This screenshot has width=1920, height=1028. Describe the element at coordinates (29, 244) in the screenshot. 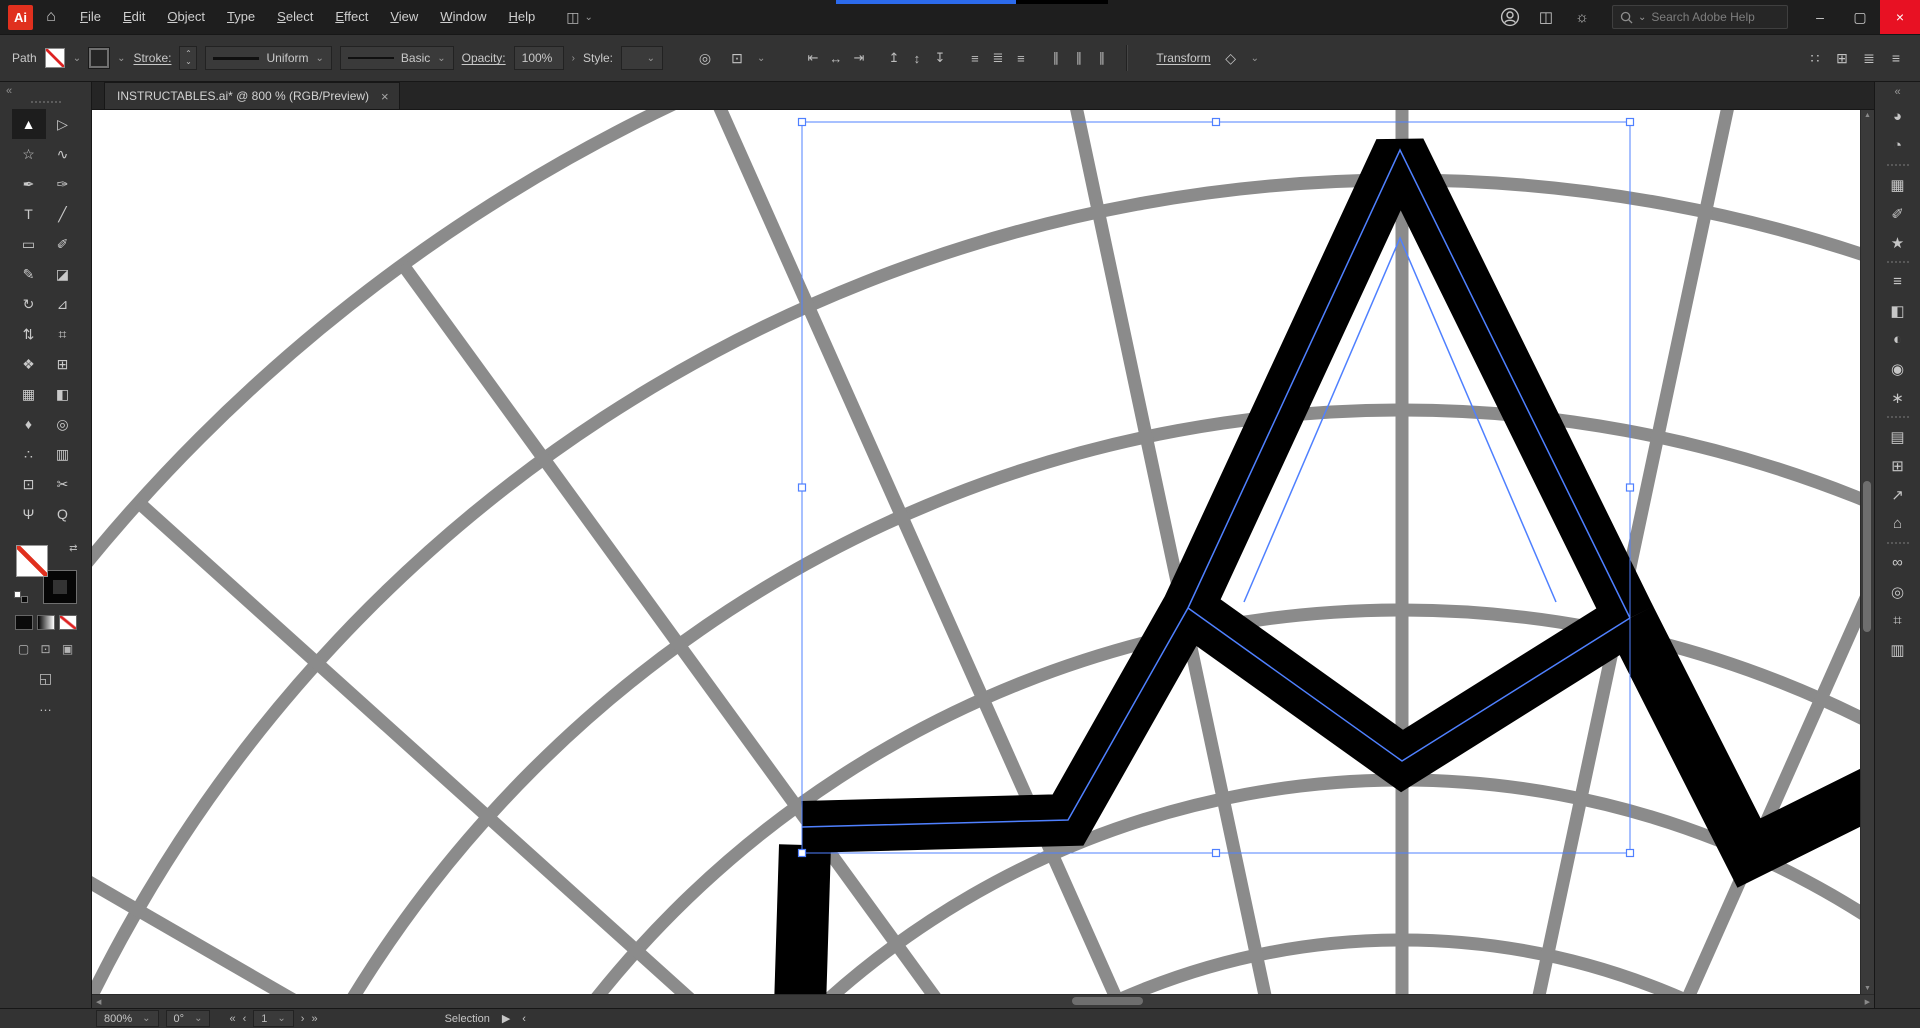

I see `rectangle-tool: ▭` at that location.